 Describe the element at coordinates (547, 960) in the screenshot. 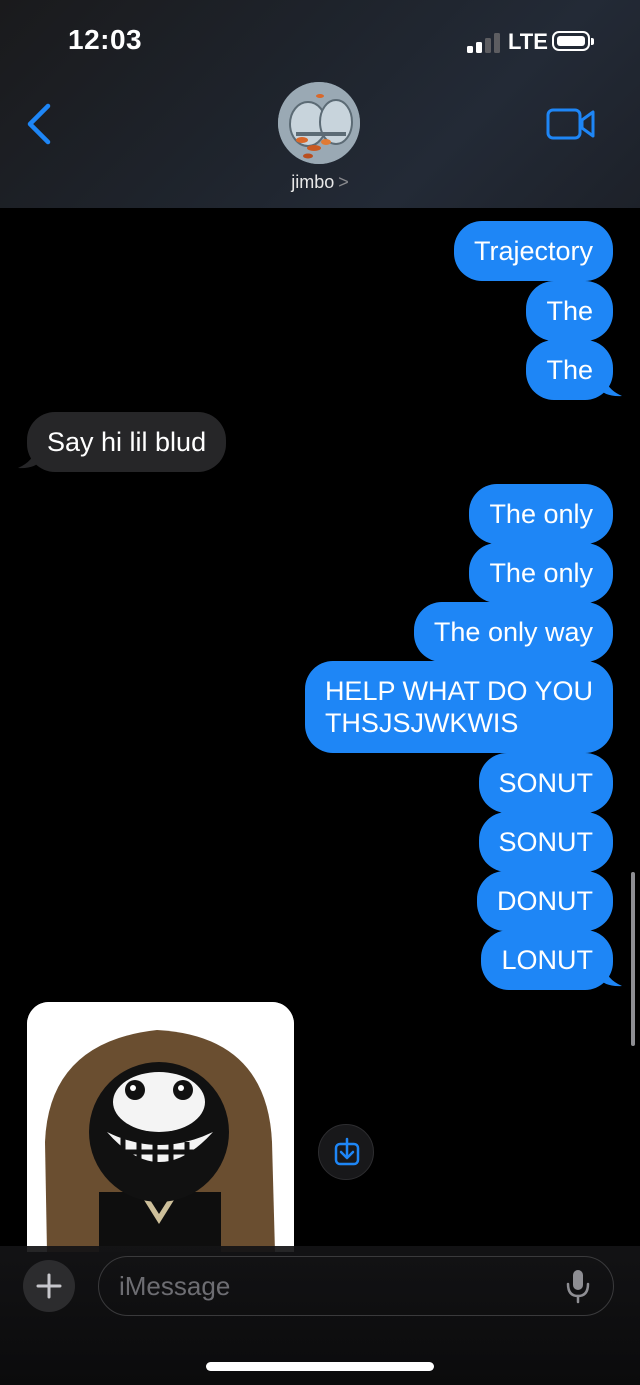

I see `message-bubble-outgoing: LONUT` at that location.